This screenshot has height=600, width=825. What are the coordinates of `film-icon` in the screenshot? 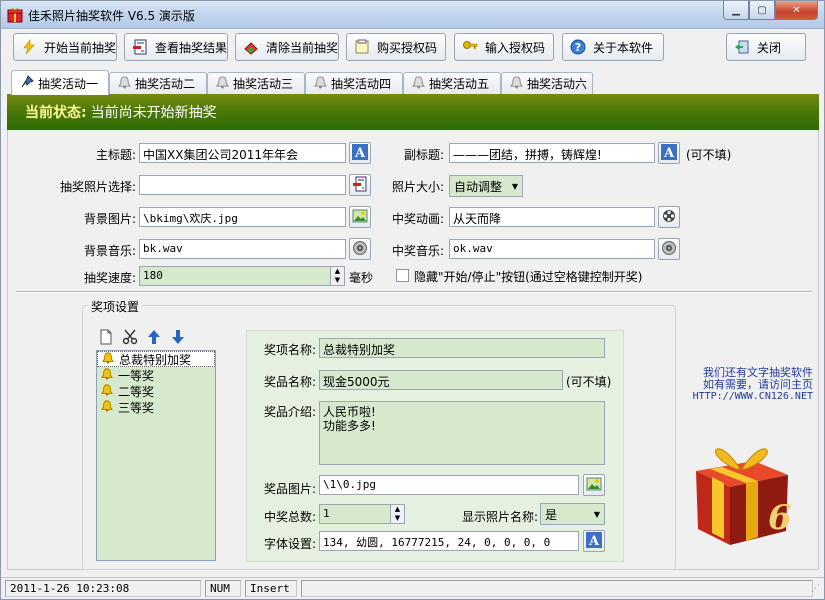 It's located at (669, 217).